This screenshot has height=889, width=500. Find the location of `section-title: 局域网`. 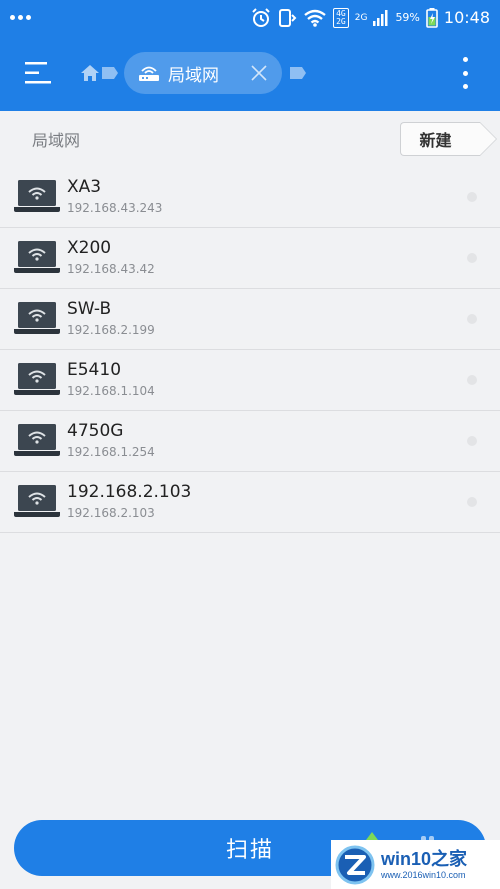

section-title: 局域网 is located at coordinates (56, 140).